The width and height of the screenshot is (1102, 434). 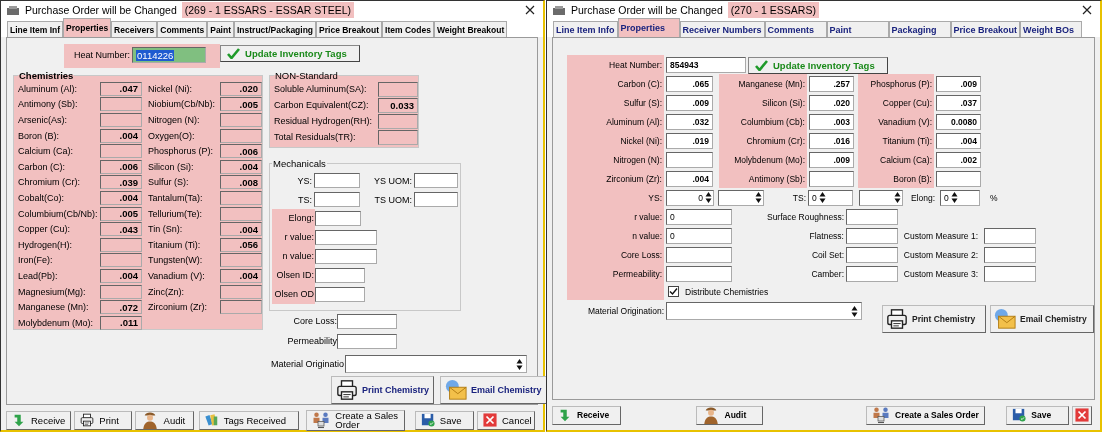 I want to click on footer-button: Print, so click(x=103, y=420).